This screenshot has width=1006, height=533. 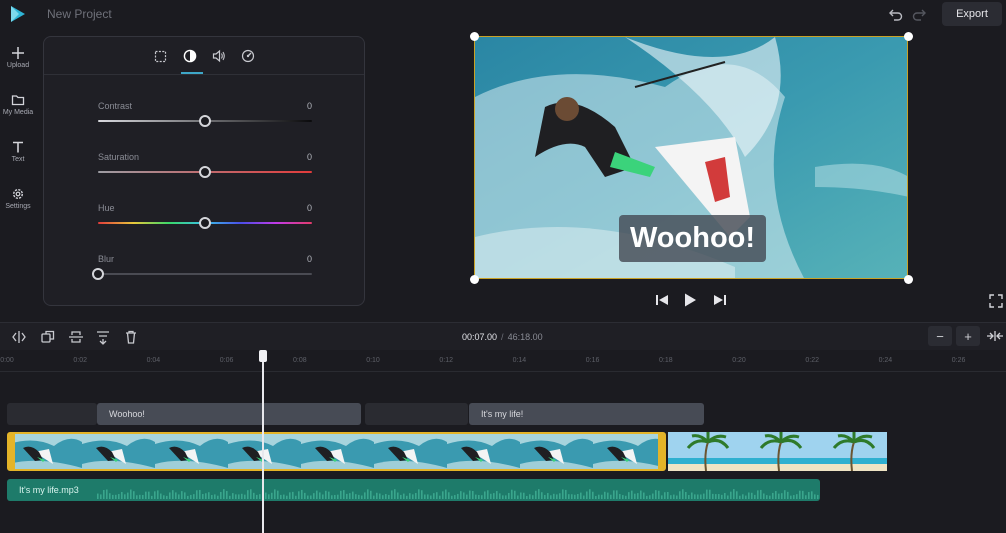 What do you see at coordinates (18, 14) in the screenshot?
I see `app-logo` at bounding box center [18, 14].